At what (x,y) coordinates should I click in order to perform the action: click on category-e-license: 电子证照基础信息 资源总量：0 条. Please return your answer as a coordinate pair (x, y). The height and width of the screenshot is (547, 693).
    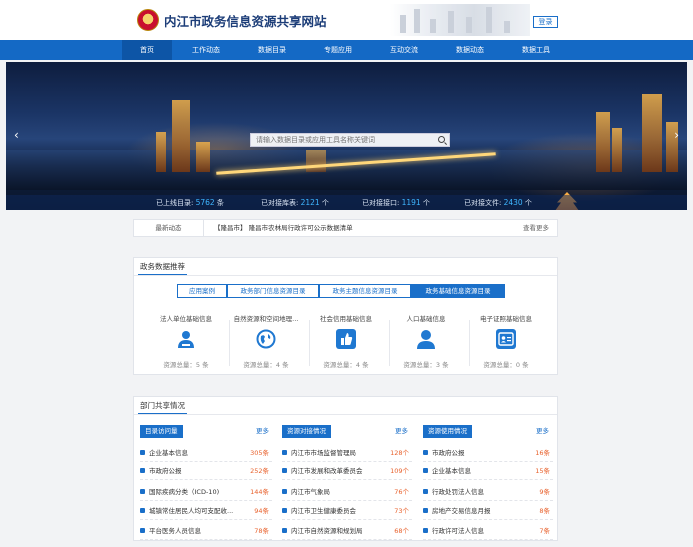
    Looking at the image, I should click on (506, 343).